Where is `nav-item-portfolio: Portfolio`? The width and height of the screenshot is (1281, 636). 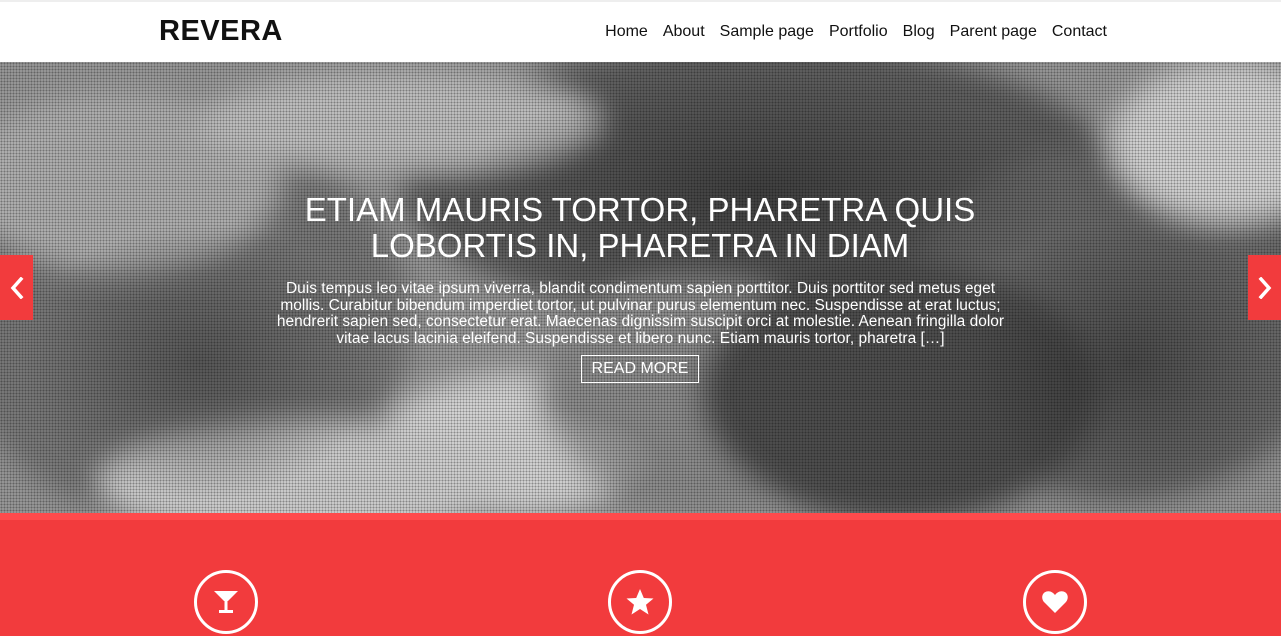 nav-item-portfolio: Portfolio is located at coordinates (858, 32).